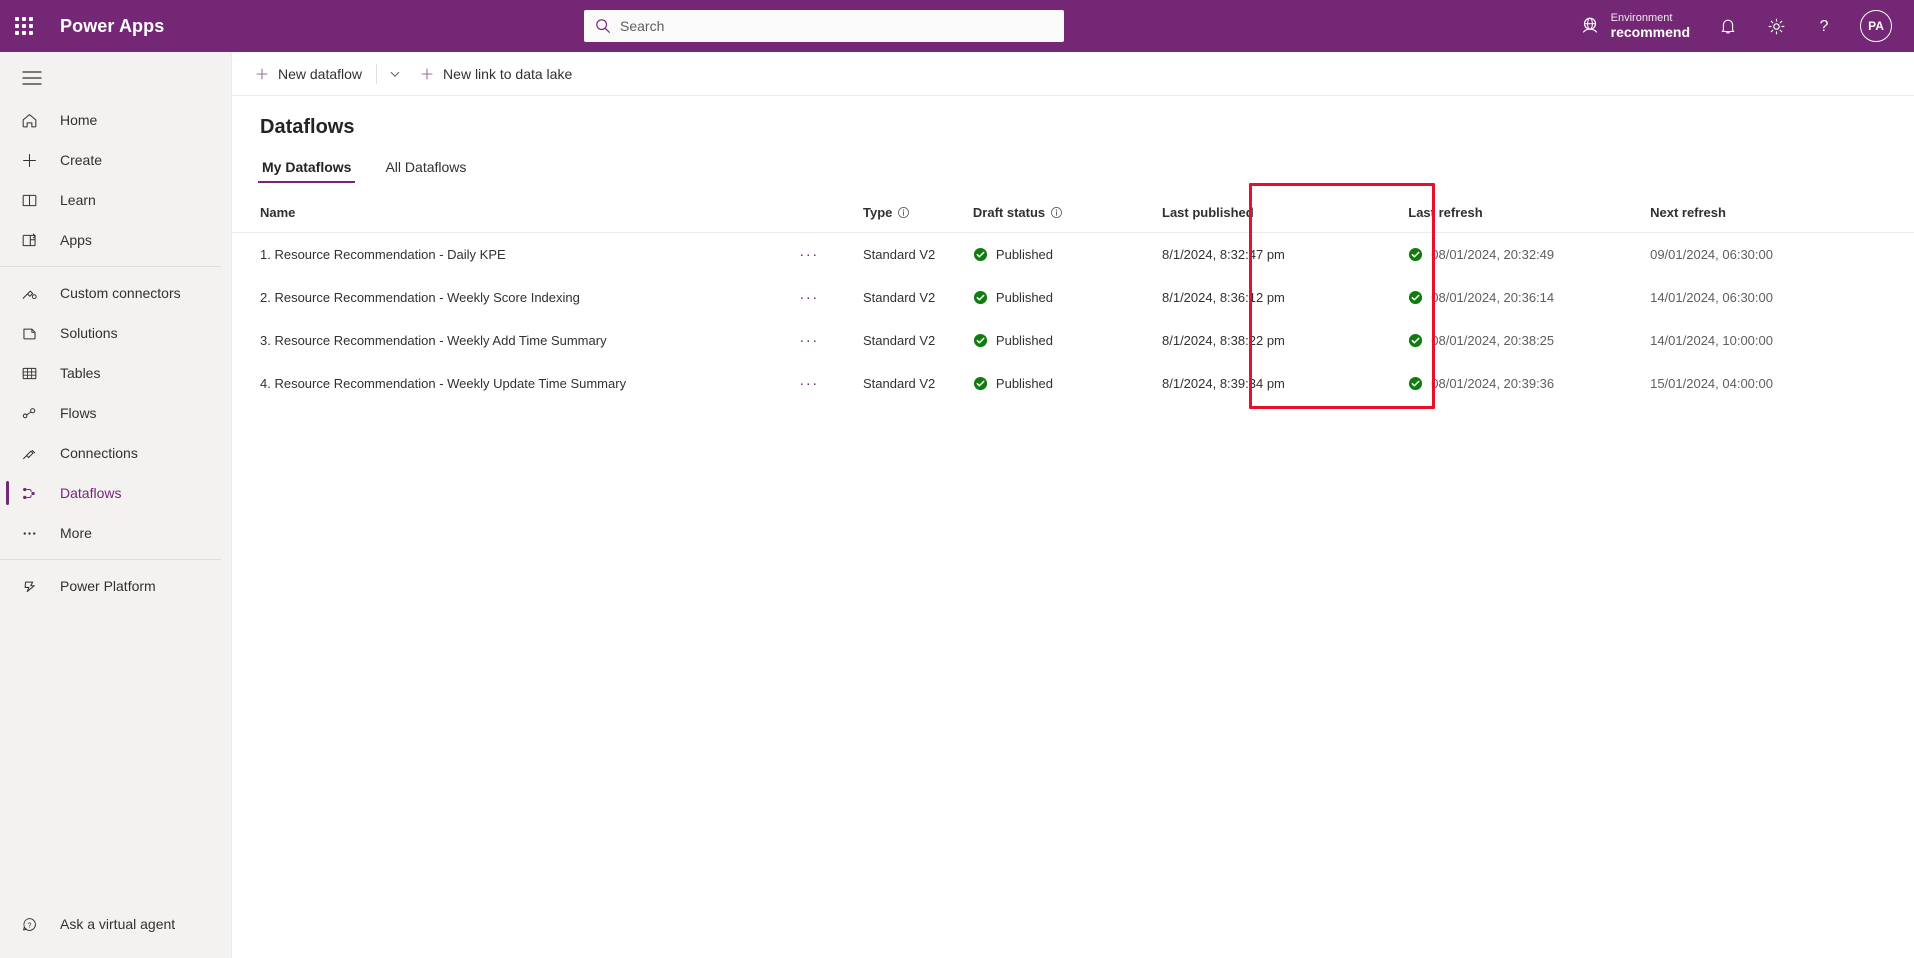  I want to click on column-header-label: Type, so click(878, 212).